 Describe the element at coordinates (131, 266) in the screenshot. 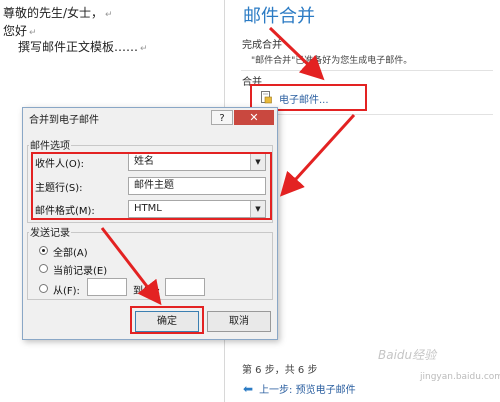

I see `arrow-to-ok-button` at that location.